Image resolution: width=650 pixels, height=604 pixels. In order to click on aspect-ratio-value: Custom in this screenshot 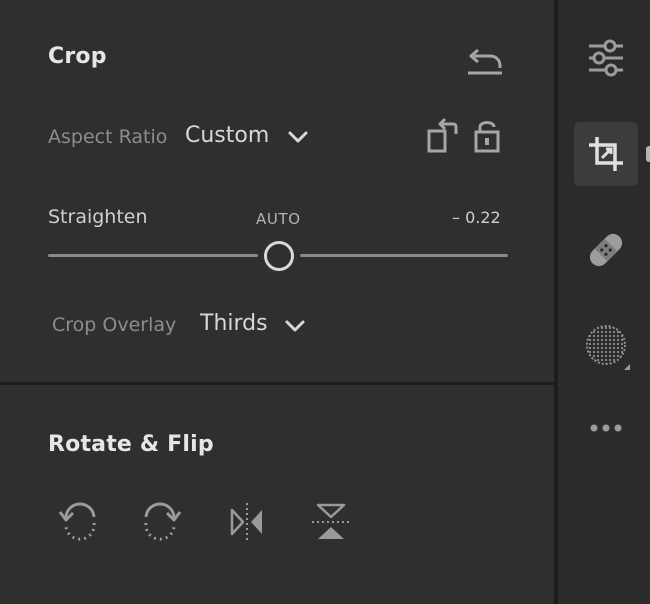, I will do `click(227, 135)`.